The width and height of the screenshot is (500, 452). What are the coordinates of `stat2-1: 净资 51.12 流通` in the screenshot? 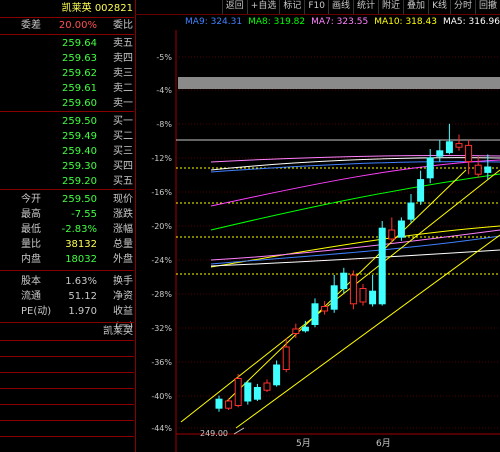 It's located at (66, 296).